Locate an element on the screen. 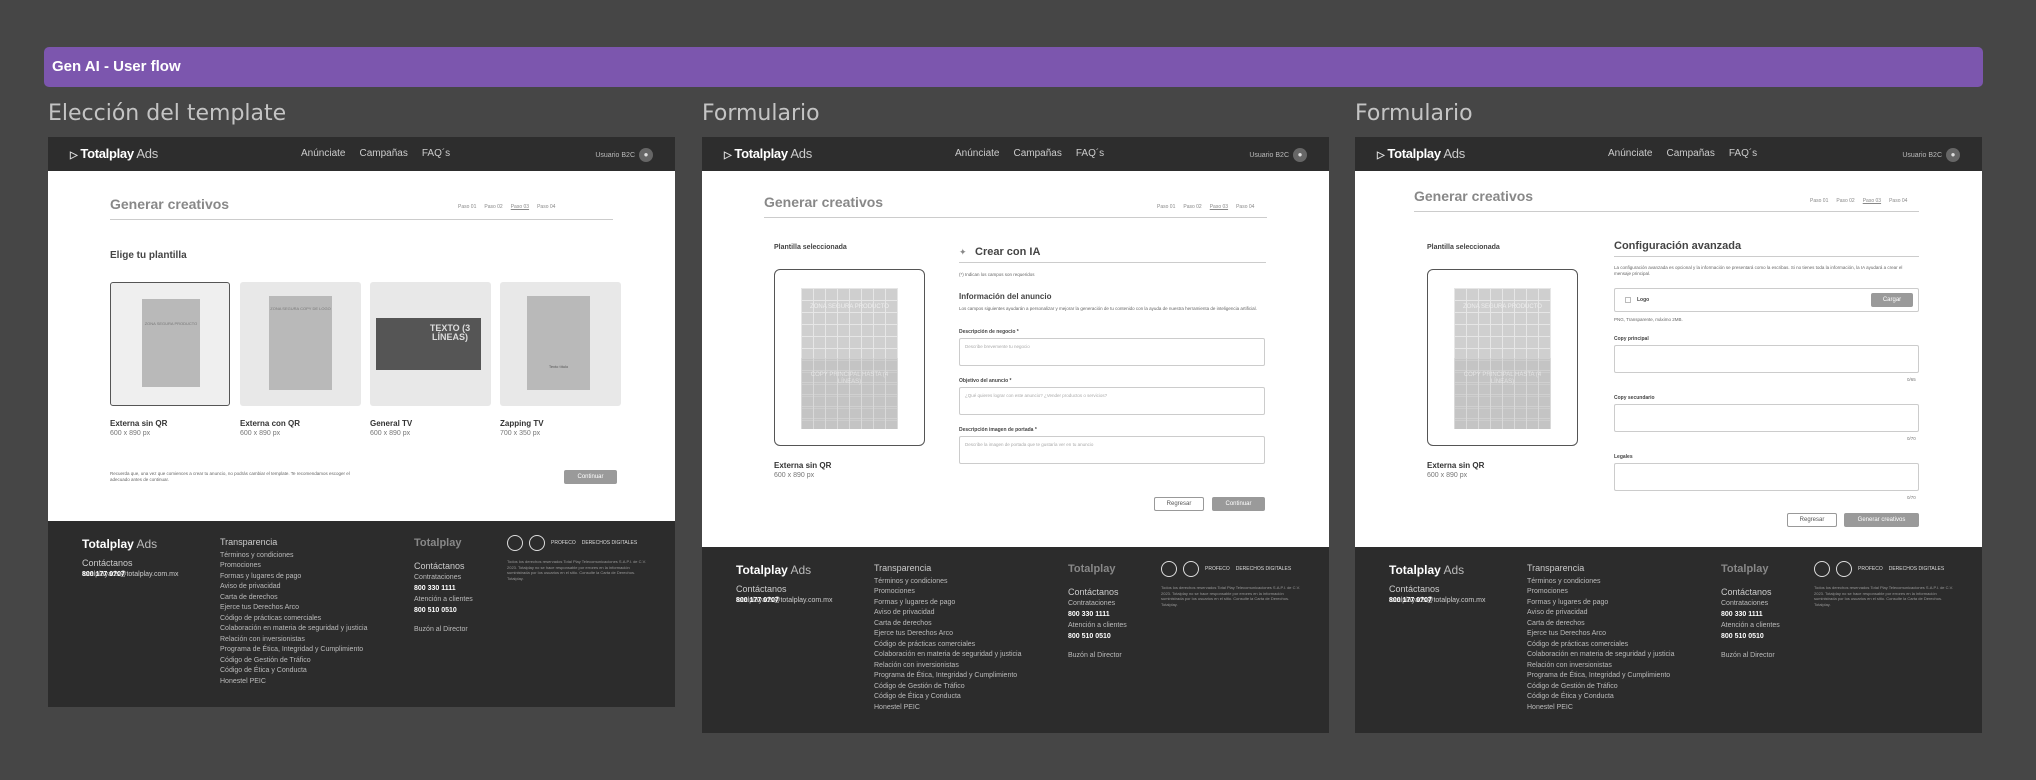 This screenshot has width=2036, height=780. template-card-zapping-tv: Texto título is located at coordinates (560, 344).